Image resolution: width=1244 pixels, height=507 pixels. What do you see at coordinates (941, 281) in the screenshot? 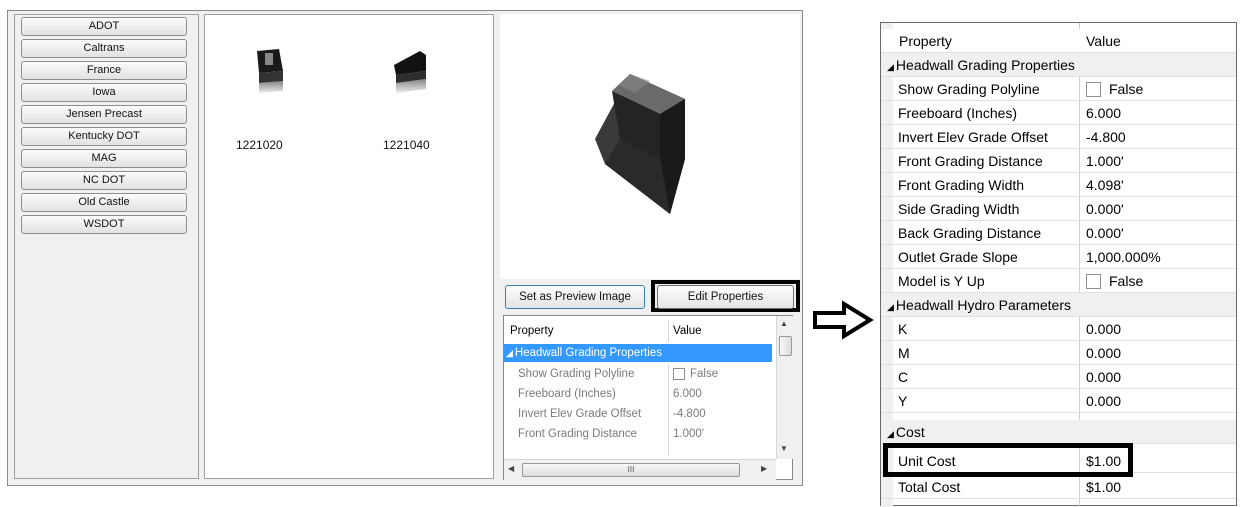
I see `property-name: Model is Y Up` at bounding box center [941, 281].